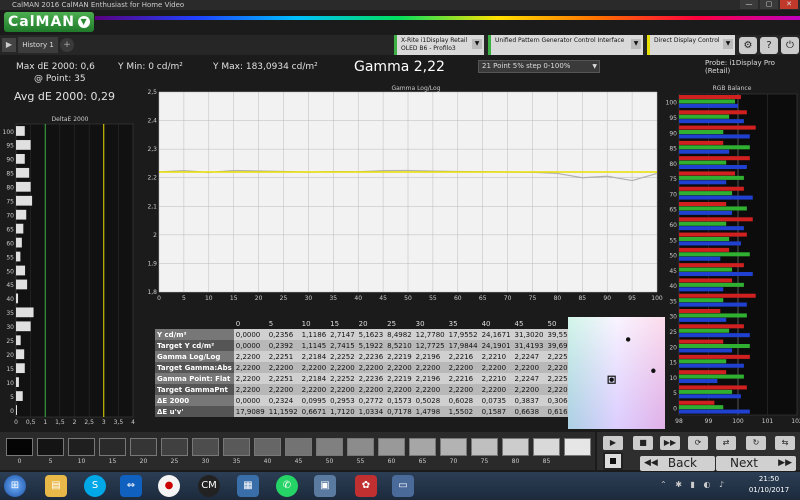  Describe the element at coordinates (314, 323) in the screenshot. I see `column-header: 10` at that location.